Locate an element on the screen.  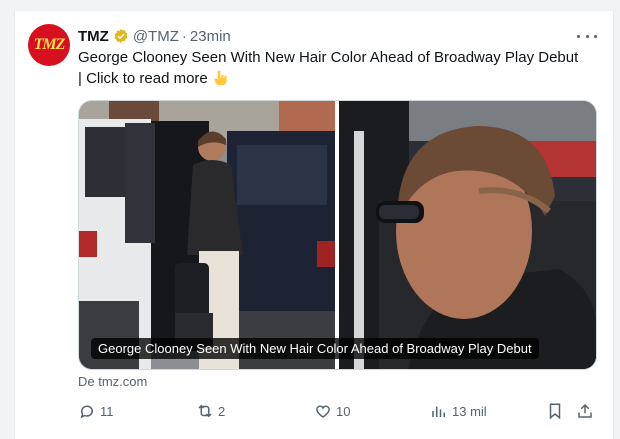
verified-badge-icon is located at coordinates (121, 36).